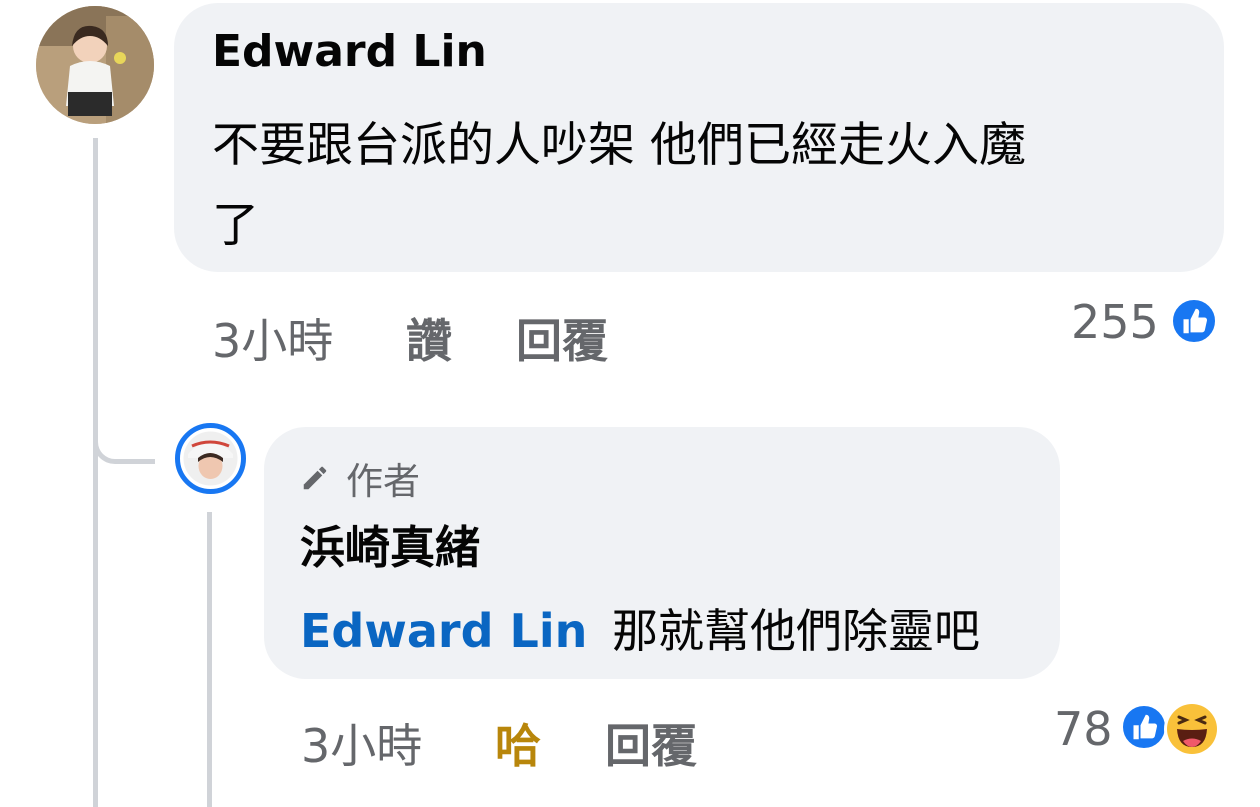 Image resolution: width=1260 pixels, height=807 pixels. Describe the element at coordinates (209, 659) in the screenshot. I see `thread-line-reply` at that location.